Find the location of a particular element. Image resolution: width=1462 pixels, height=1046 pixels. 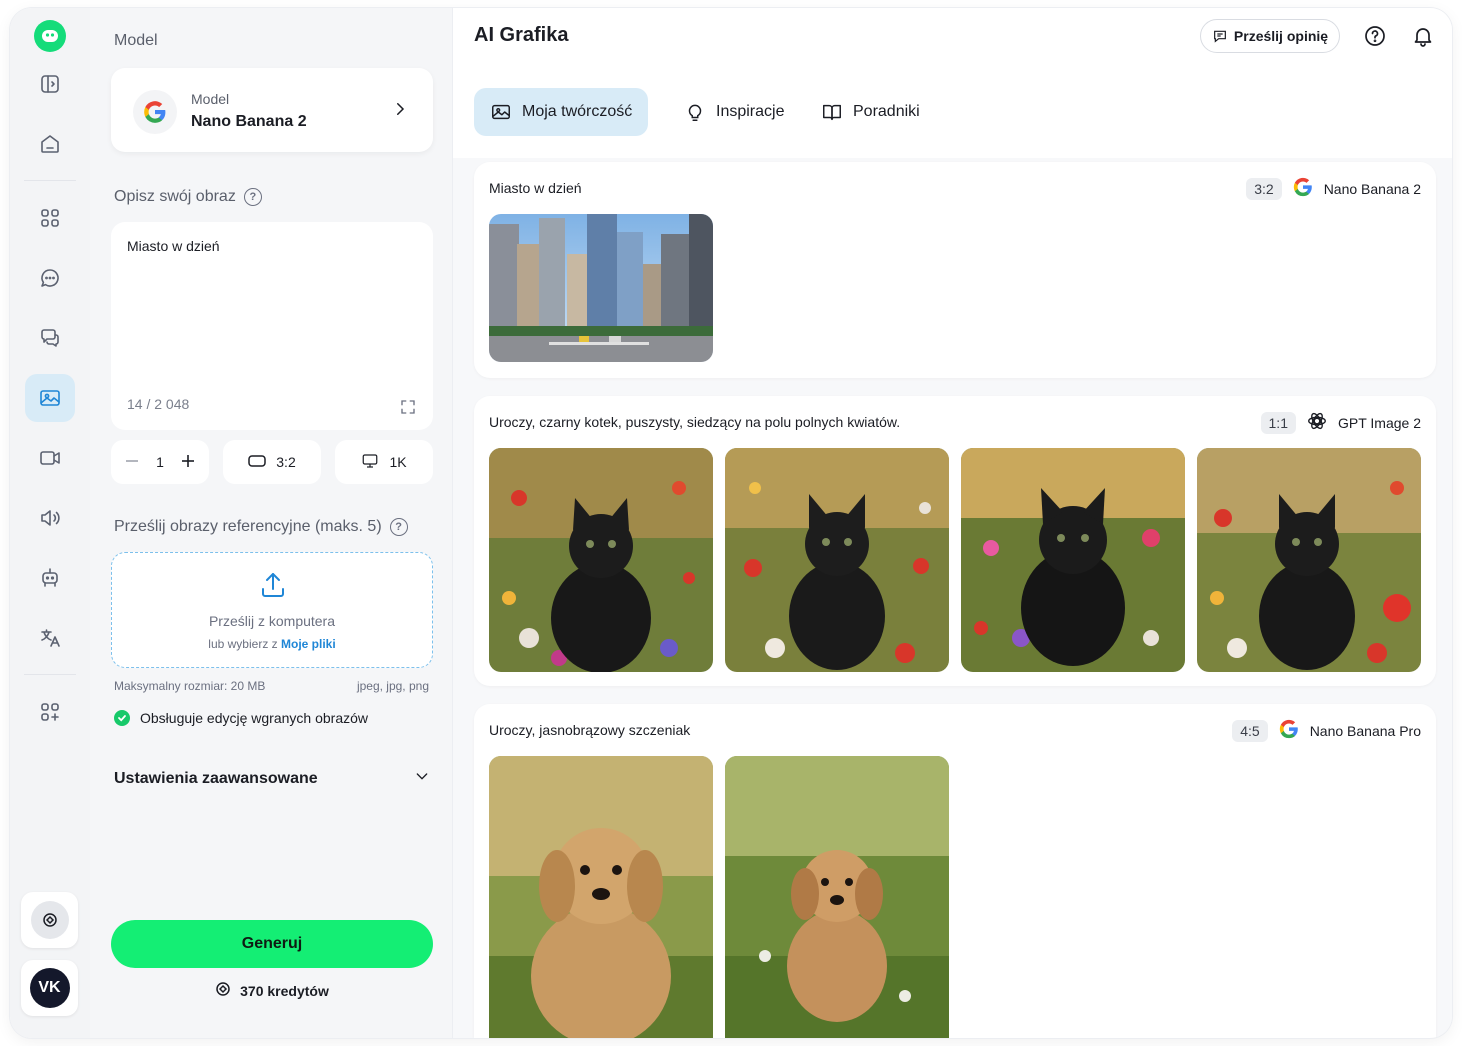

chevron-down-icon is located at coordinates (422, 778).